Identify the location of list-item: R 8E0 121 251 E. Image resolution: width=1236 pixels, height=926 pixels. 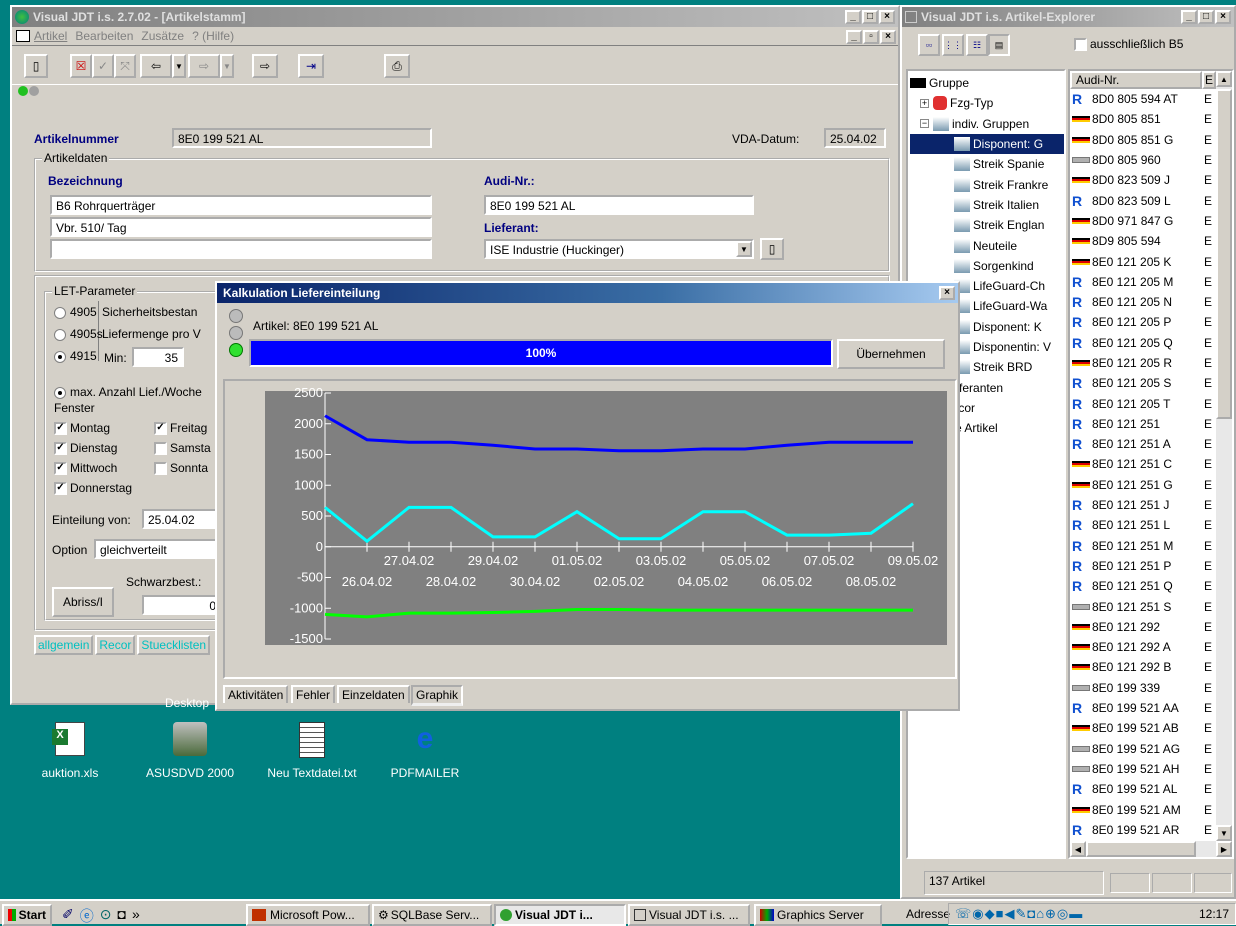
(1152, 424).